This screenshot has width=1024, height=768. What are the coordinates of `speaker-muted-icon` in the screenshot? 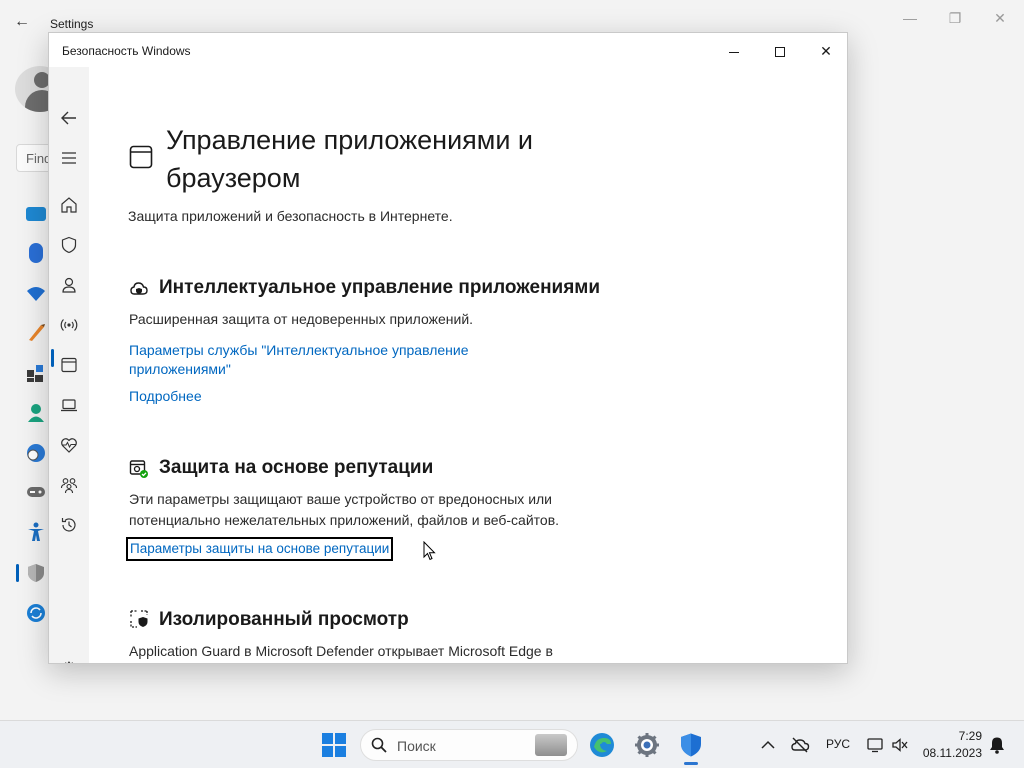 It's located at (900, 745).